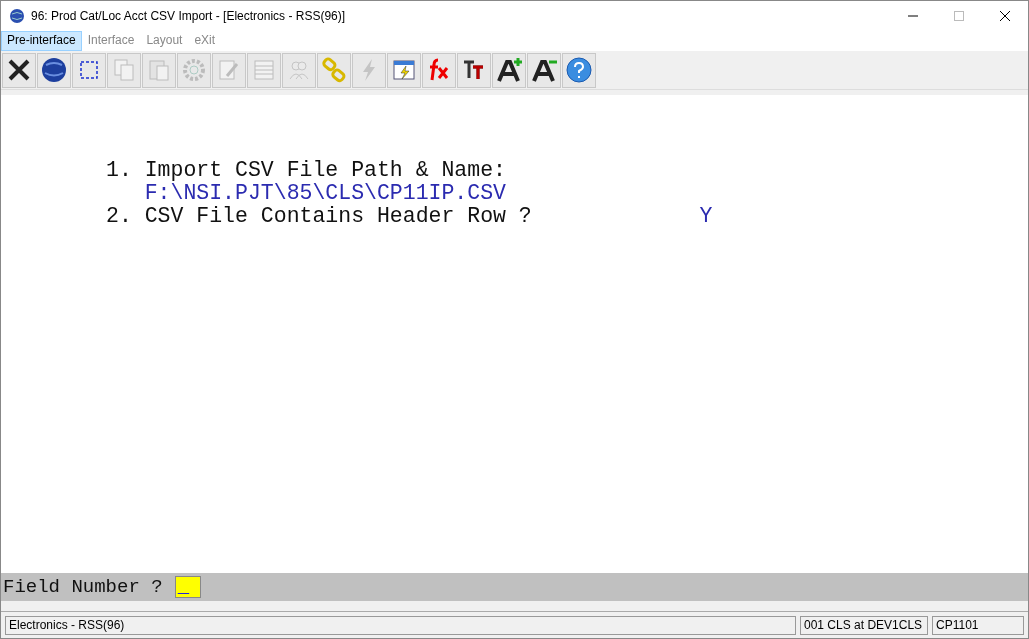 This screenshot has width=1029, height=639. I want to click on fx-toolbar-button, so click(439, 70).